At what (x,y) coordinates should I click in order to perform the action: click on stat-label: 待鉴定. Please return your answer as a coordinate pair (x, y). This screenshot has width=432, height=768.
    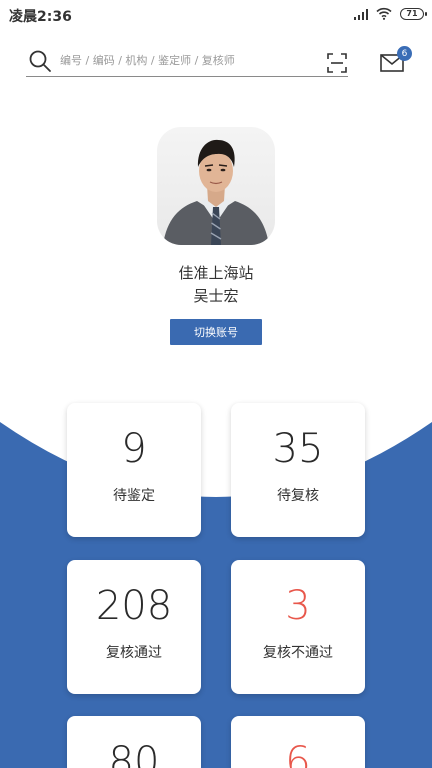
    Looking at the image, I should click on (134, 496).